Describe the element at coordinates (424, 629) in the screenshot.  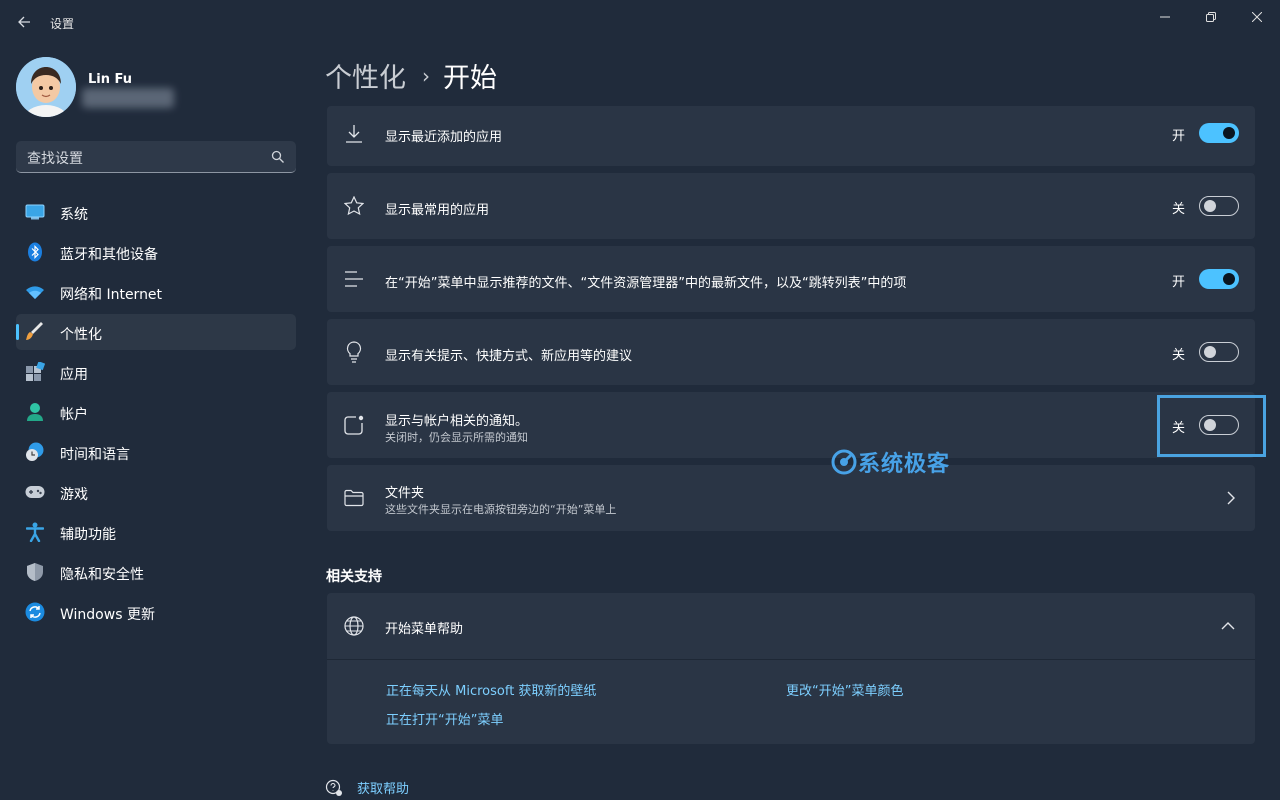
I see `help-title: 开始菜单帮助` at that location.